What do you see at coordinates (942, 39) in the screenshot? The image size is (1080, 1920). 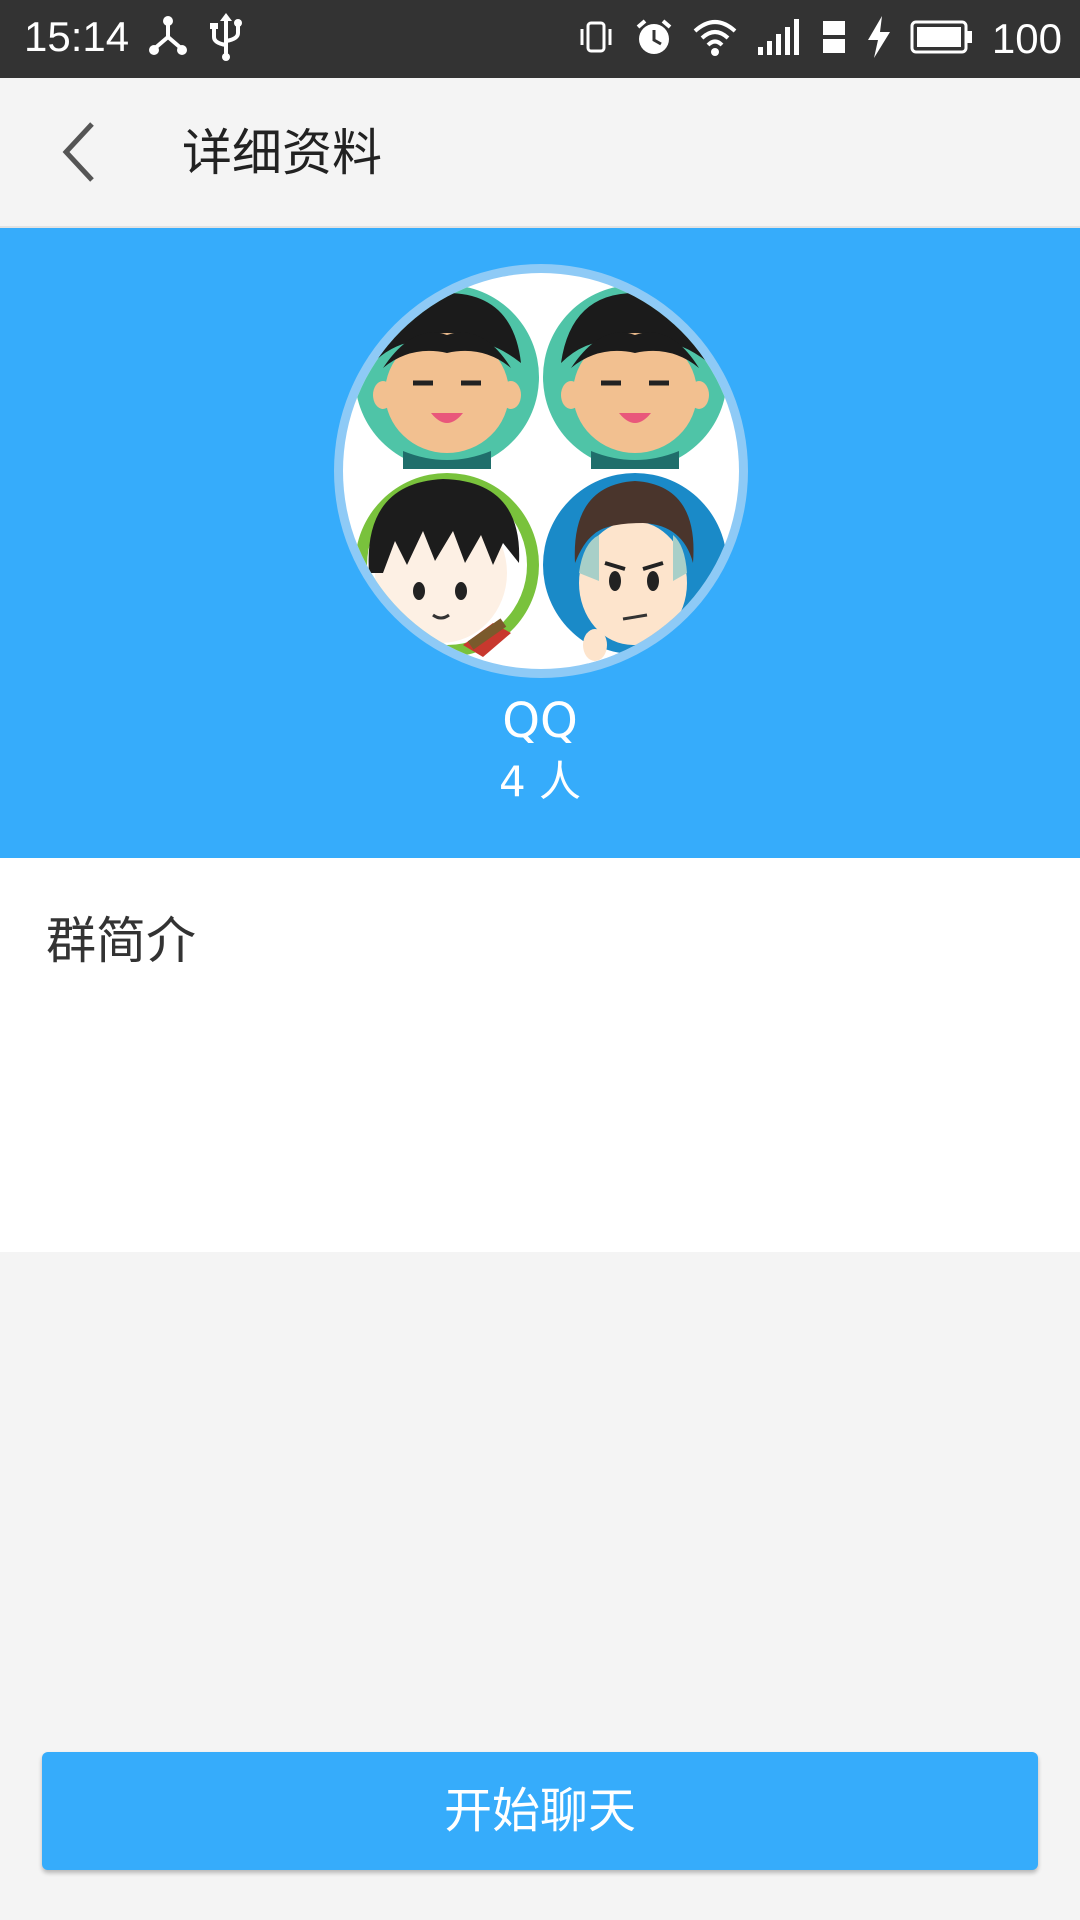 I see `battery-icon` at bounding box center [942, 39].